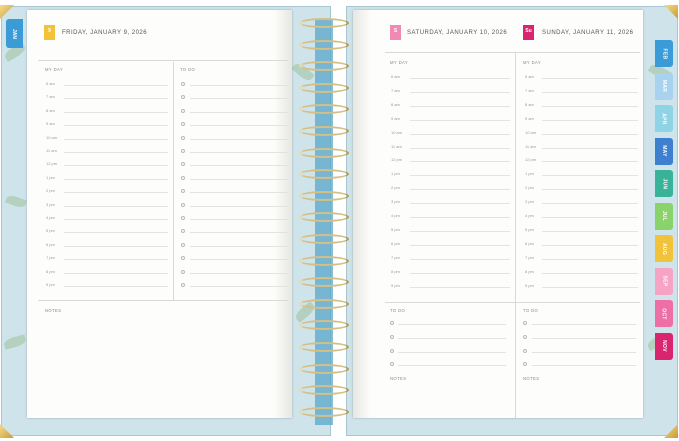  I want to click on month-tab-feb: FEB, so click(664, 53).